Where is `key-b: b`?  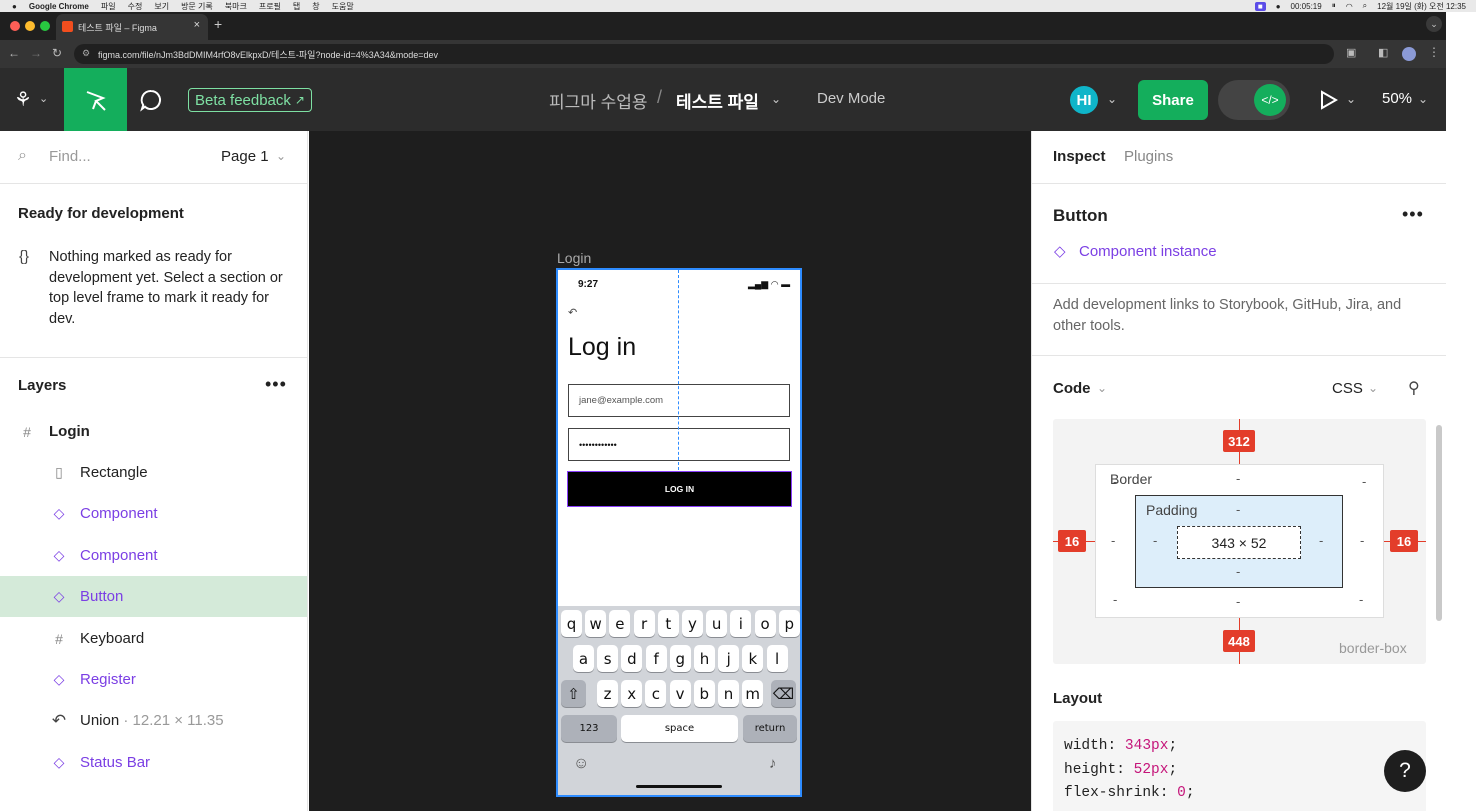
key-b: b is located at coordinates (704, 693).